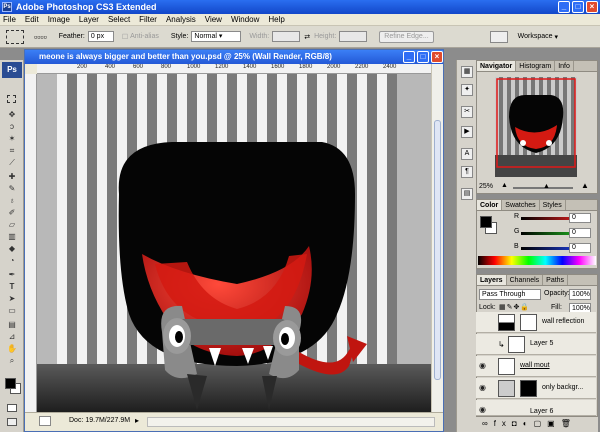 The width and height of the screenshot is (600, 432). Describe the element at coordinates (437, 250) in the screenshot. I see `scrollbar-thumb` at that location.